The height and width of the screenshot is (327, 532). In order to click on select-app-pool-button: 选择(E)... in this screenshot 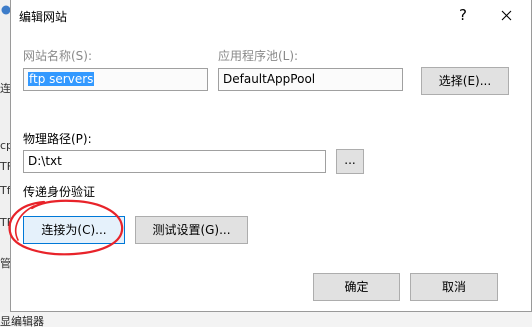, I will do `click(465, 81)`.